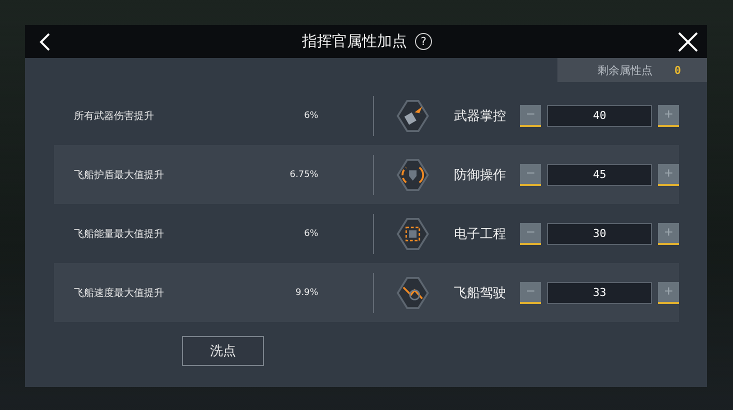  I want to click on attribute-name: 电子工程, so click(480, 234).